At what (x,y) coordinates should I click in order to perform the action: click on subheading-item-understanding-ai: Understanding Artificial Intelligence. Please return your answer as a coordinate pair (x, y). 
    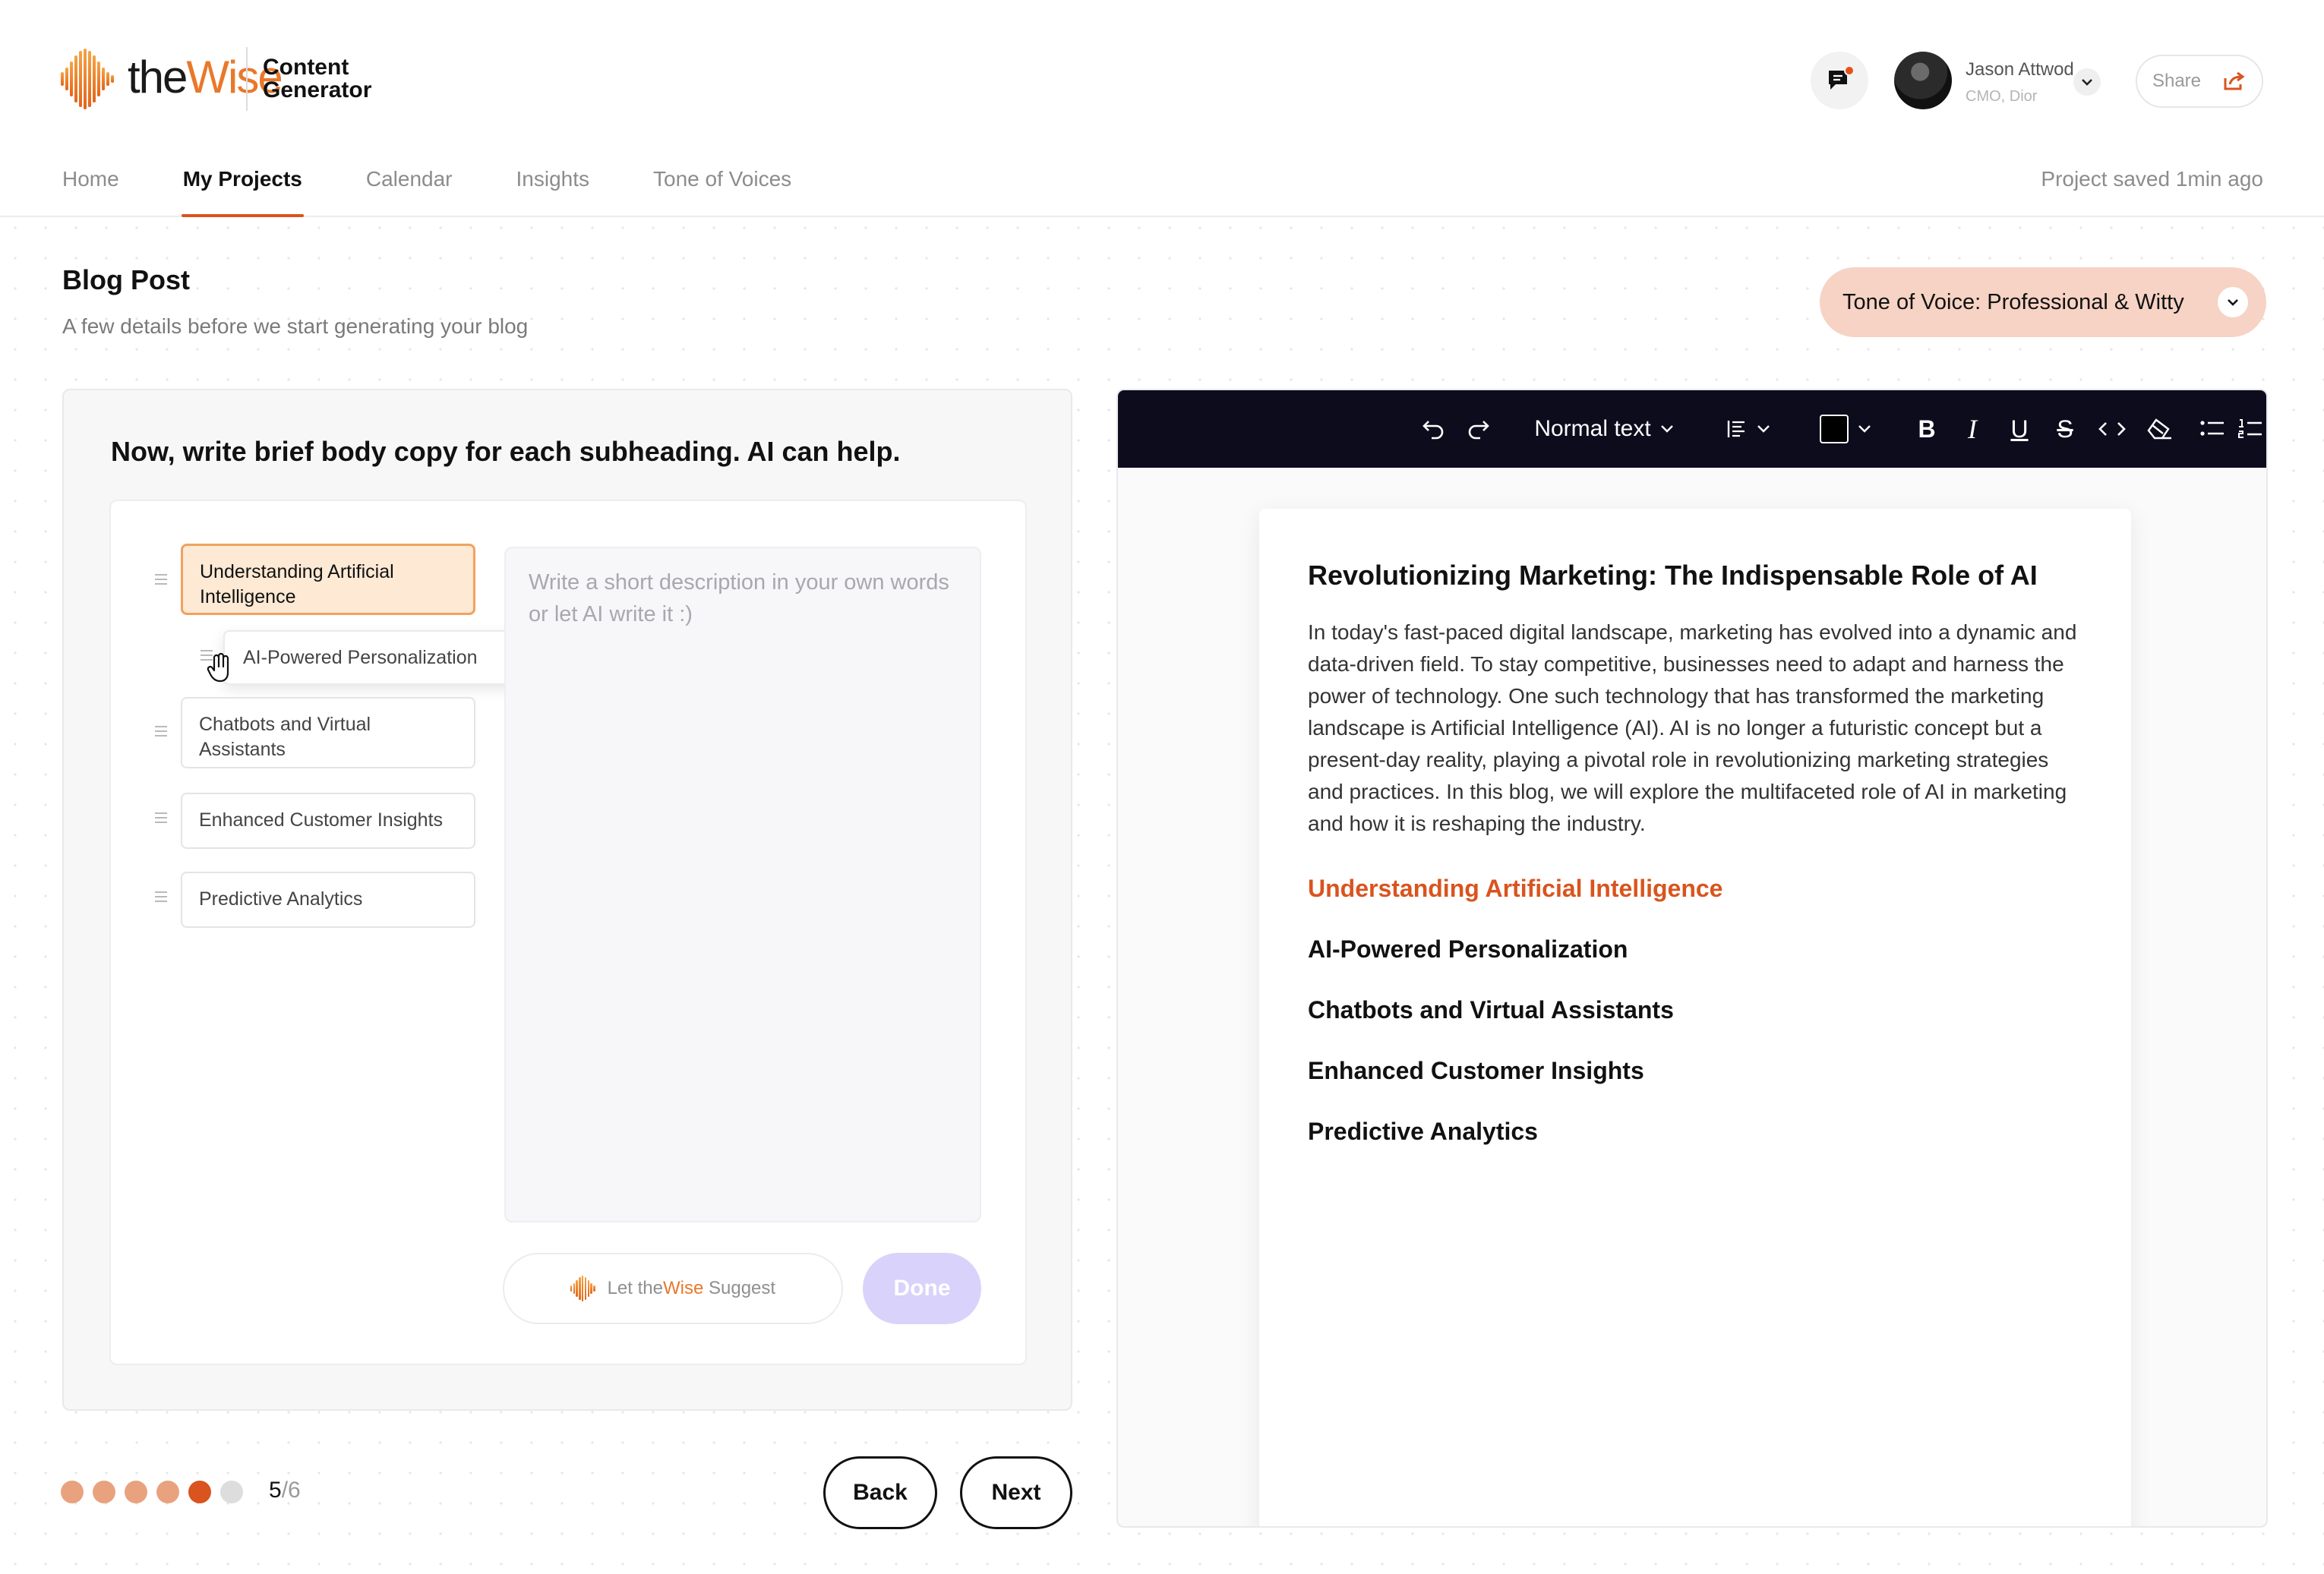
    Looking at the image, I should click on (328, 579).